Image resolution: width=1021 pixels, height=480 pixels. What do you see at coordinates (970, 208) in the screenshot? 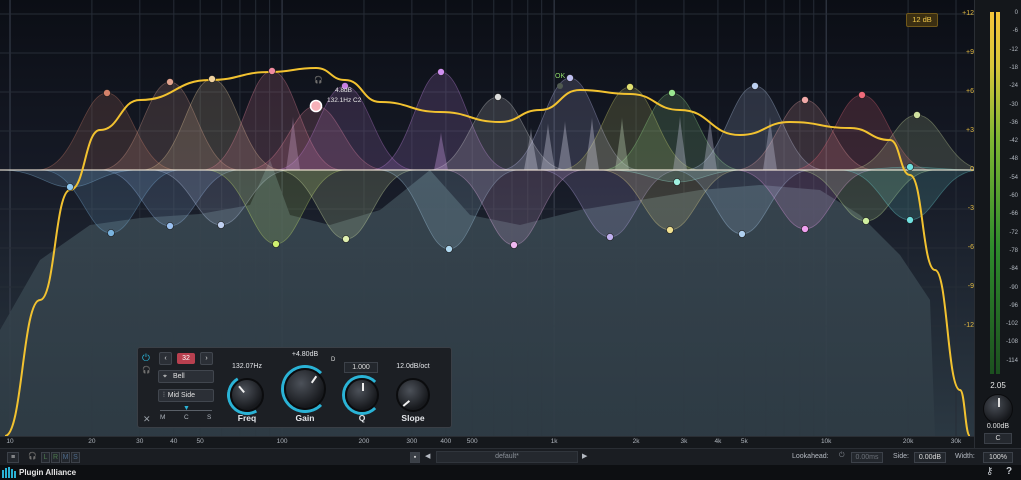
I see `gain-scale-label: -3` at bounding box center [970, 208].